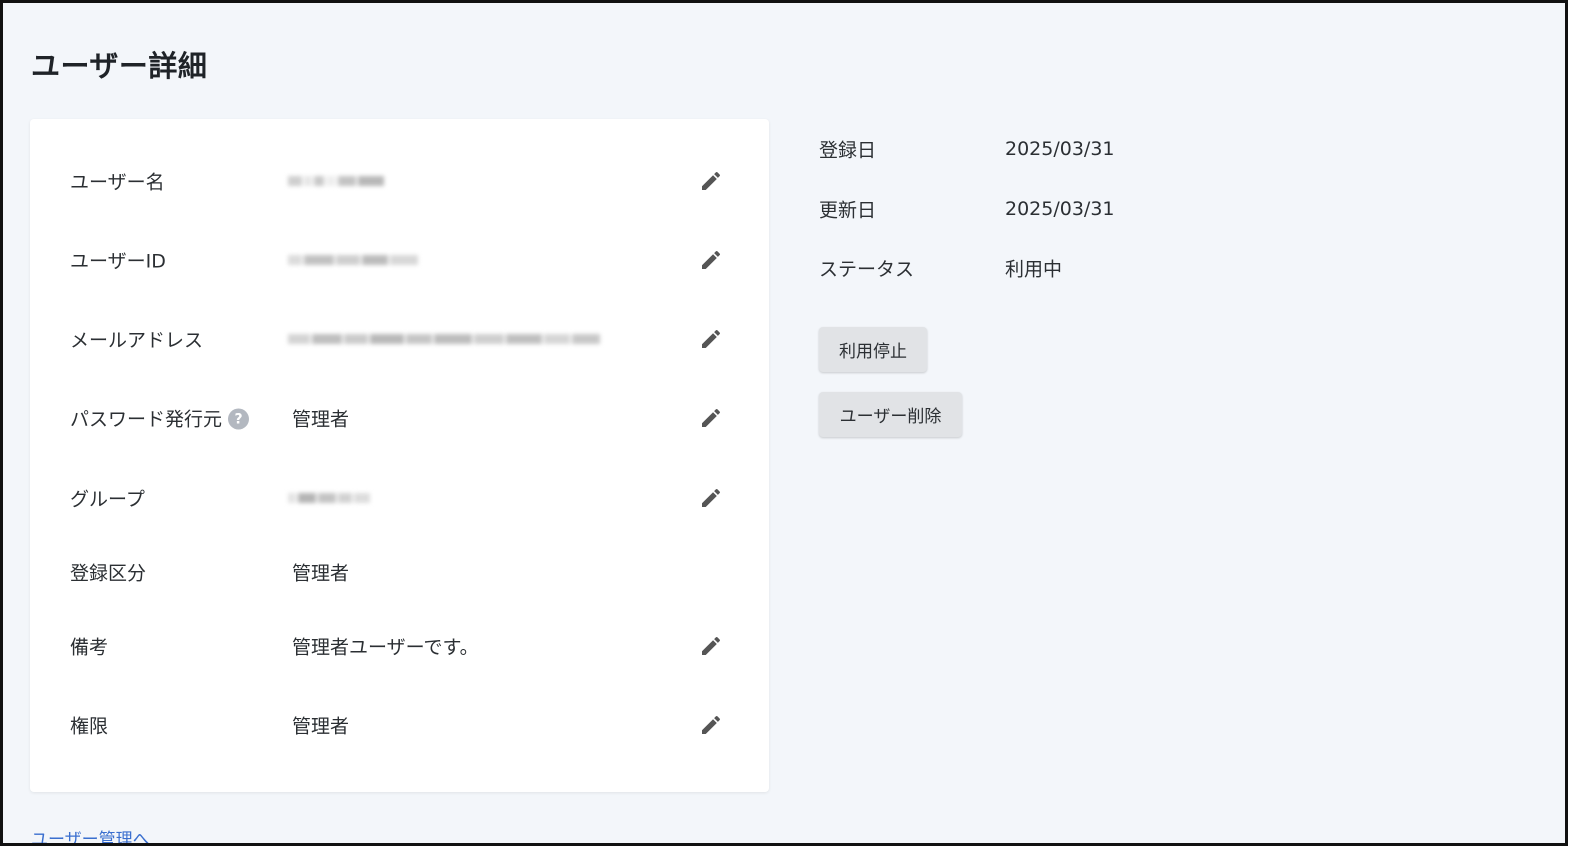 The image size is (1586, 856). I want to click on group-masked-value, so click(330, 498).